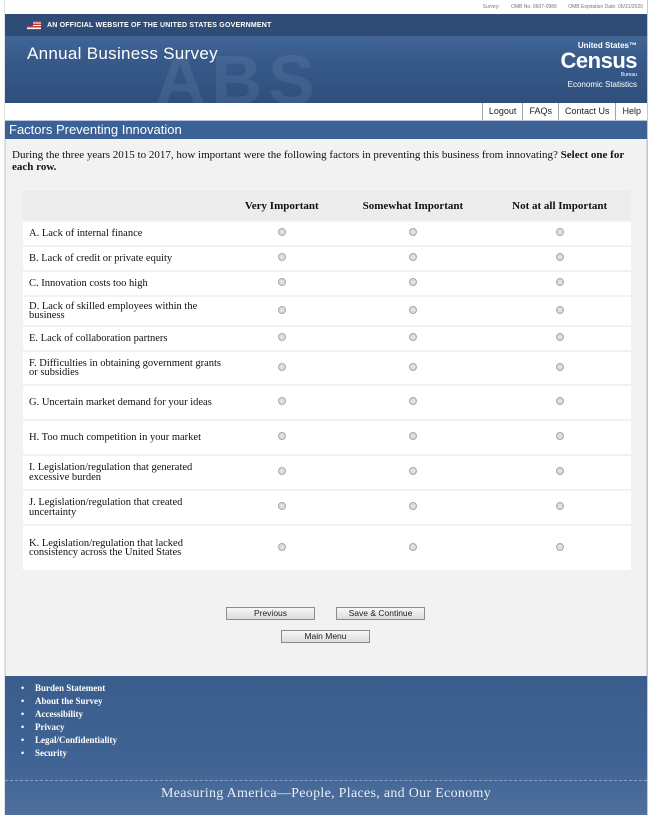 The width and height of the screenshot is (652, 817). What do you see at coordinates (270, 613) in the screenshot?
I see `previous-button: Previous` at bounding box center [270, 613].